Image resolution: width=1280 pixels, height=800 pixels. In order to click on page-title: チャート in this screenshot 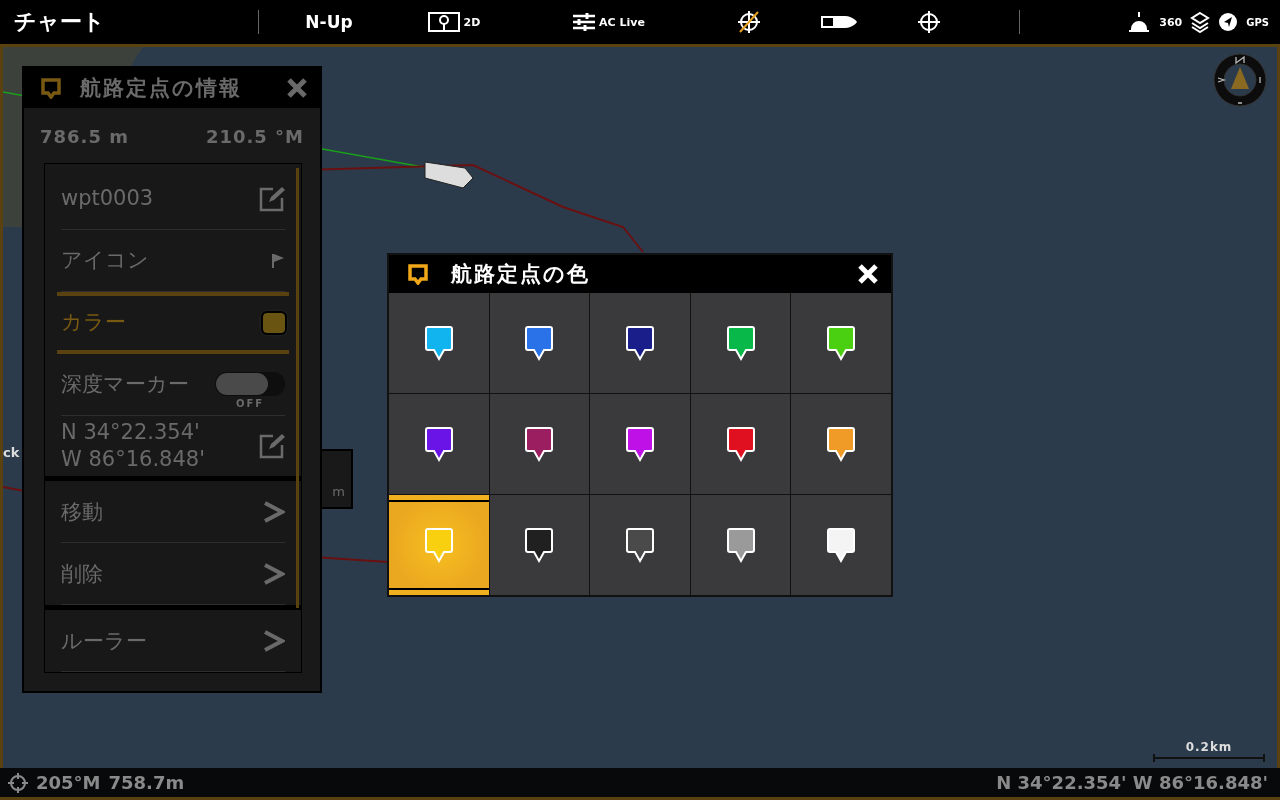, I will do `click(59, 22)`.